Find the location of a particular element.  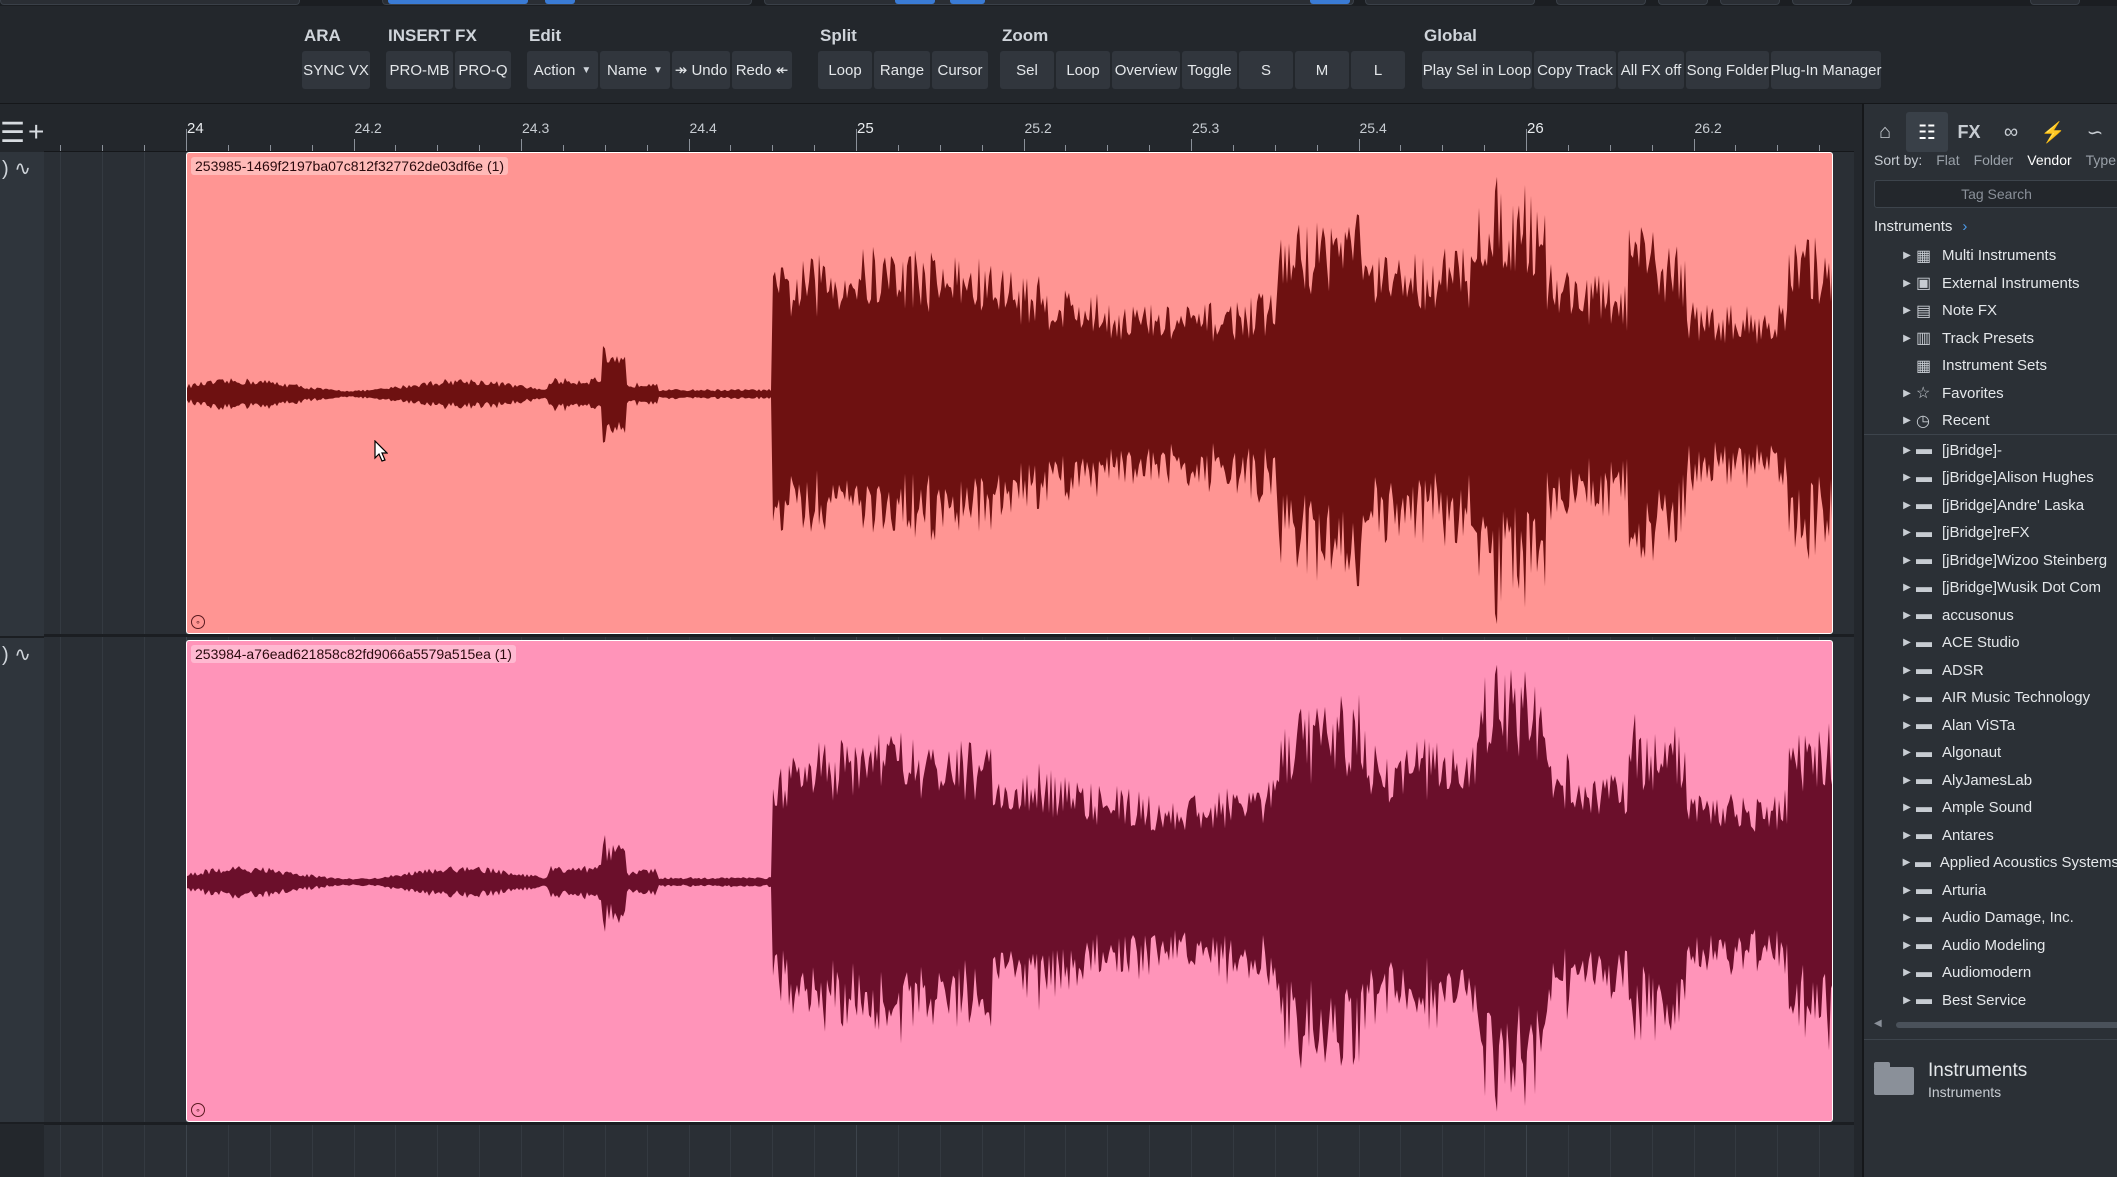

sort-type: Type is located at coordinates (2101, 164).